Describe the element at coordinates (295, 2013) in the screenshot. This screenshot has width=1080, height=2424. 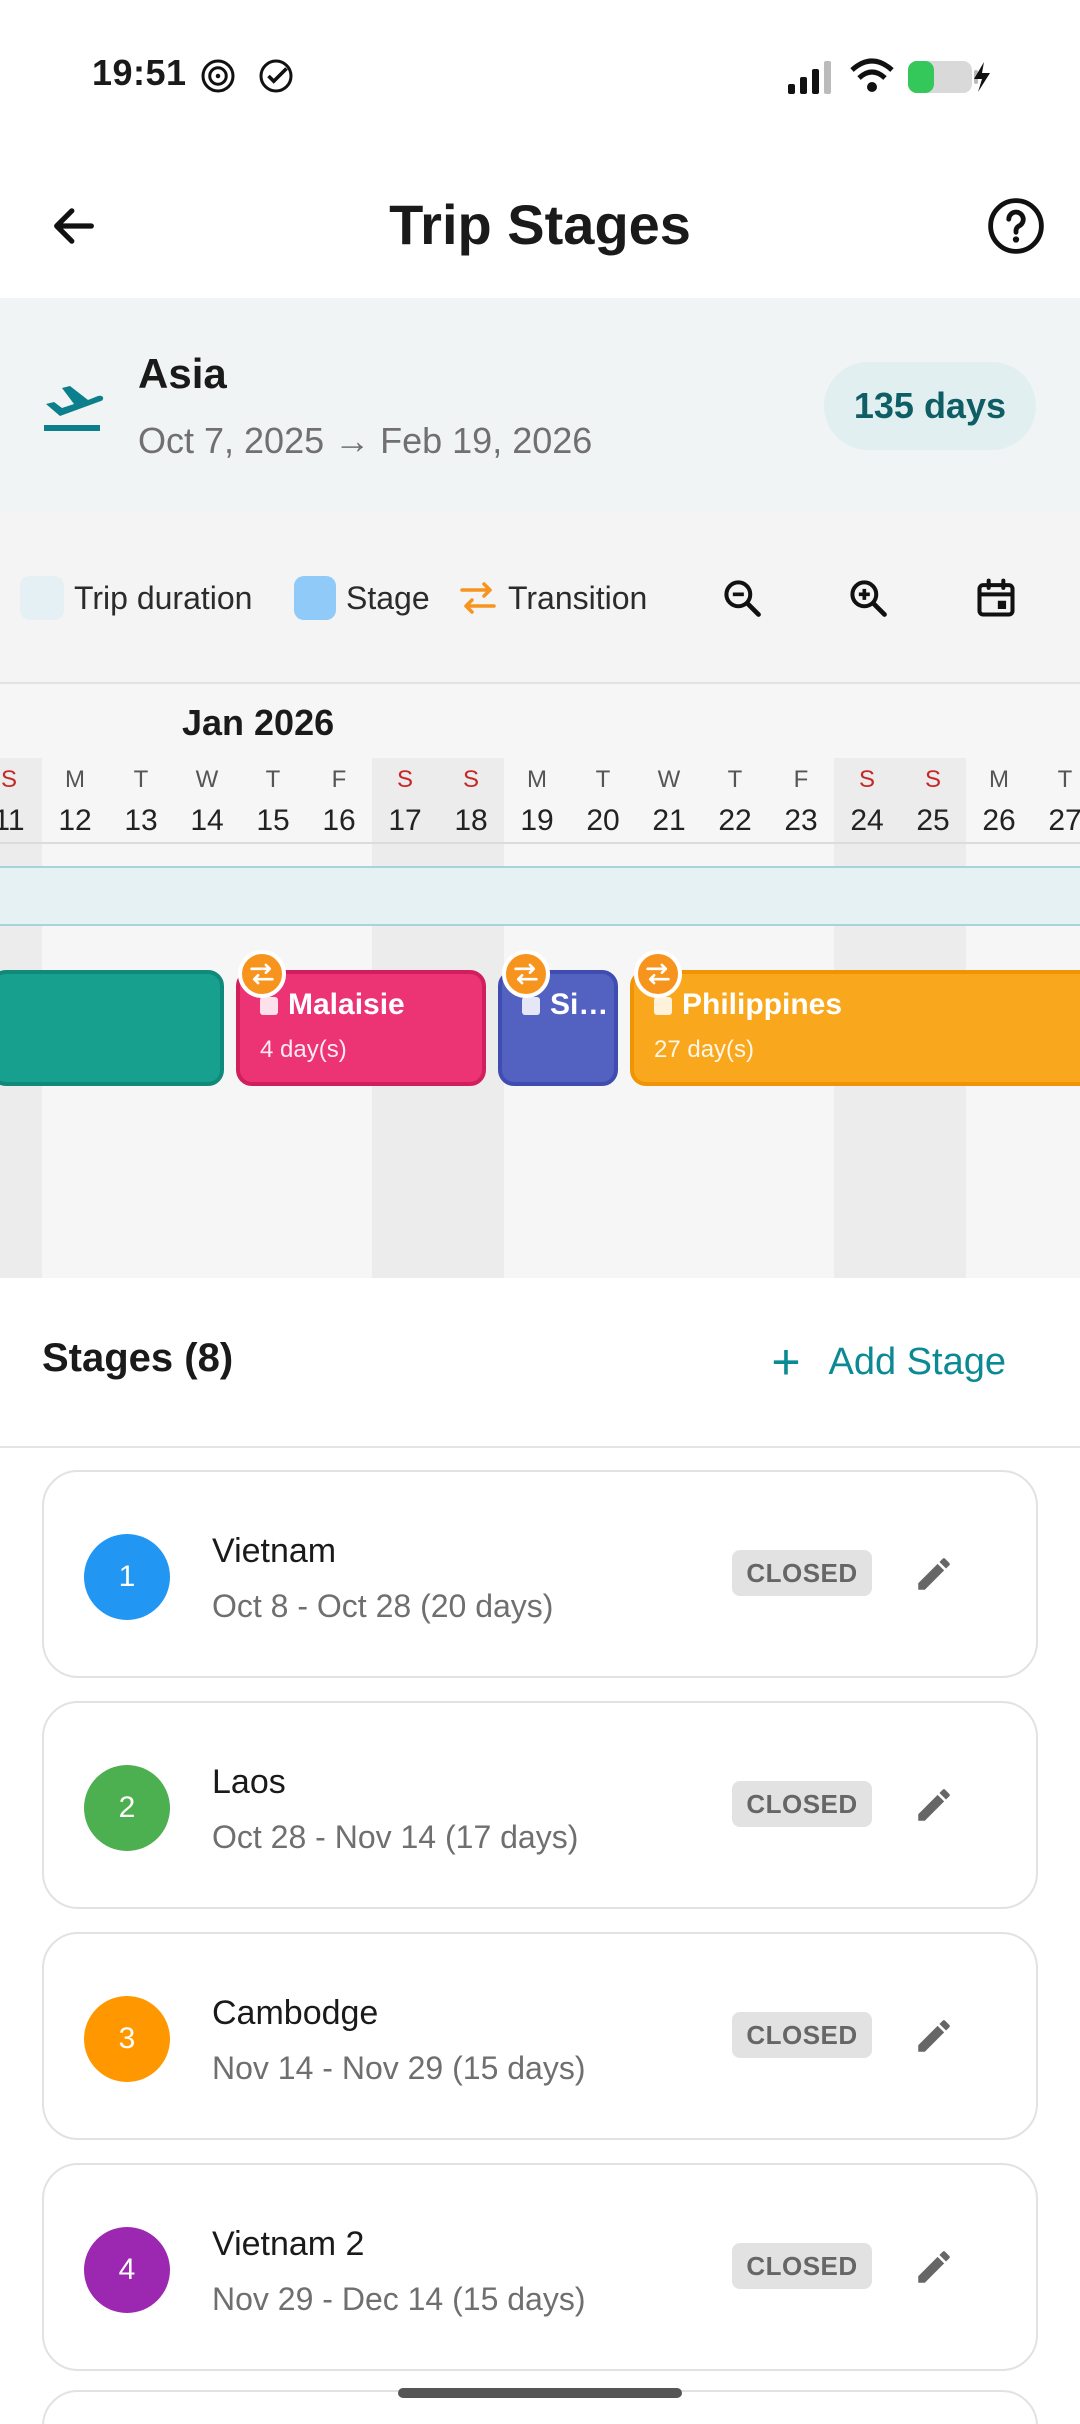
I see `stage-name: Cambodge` at that location.